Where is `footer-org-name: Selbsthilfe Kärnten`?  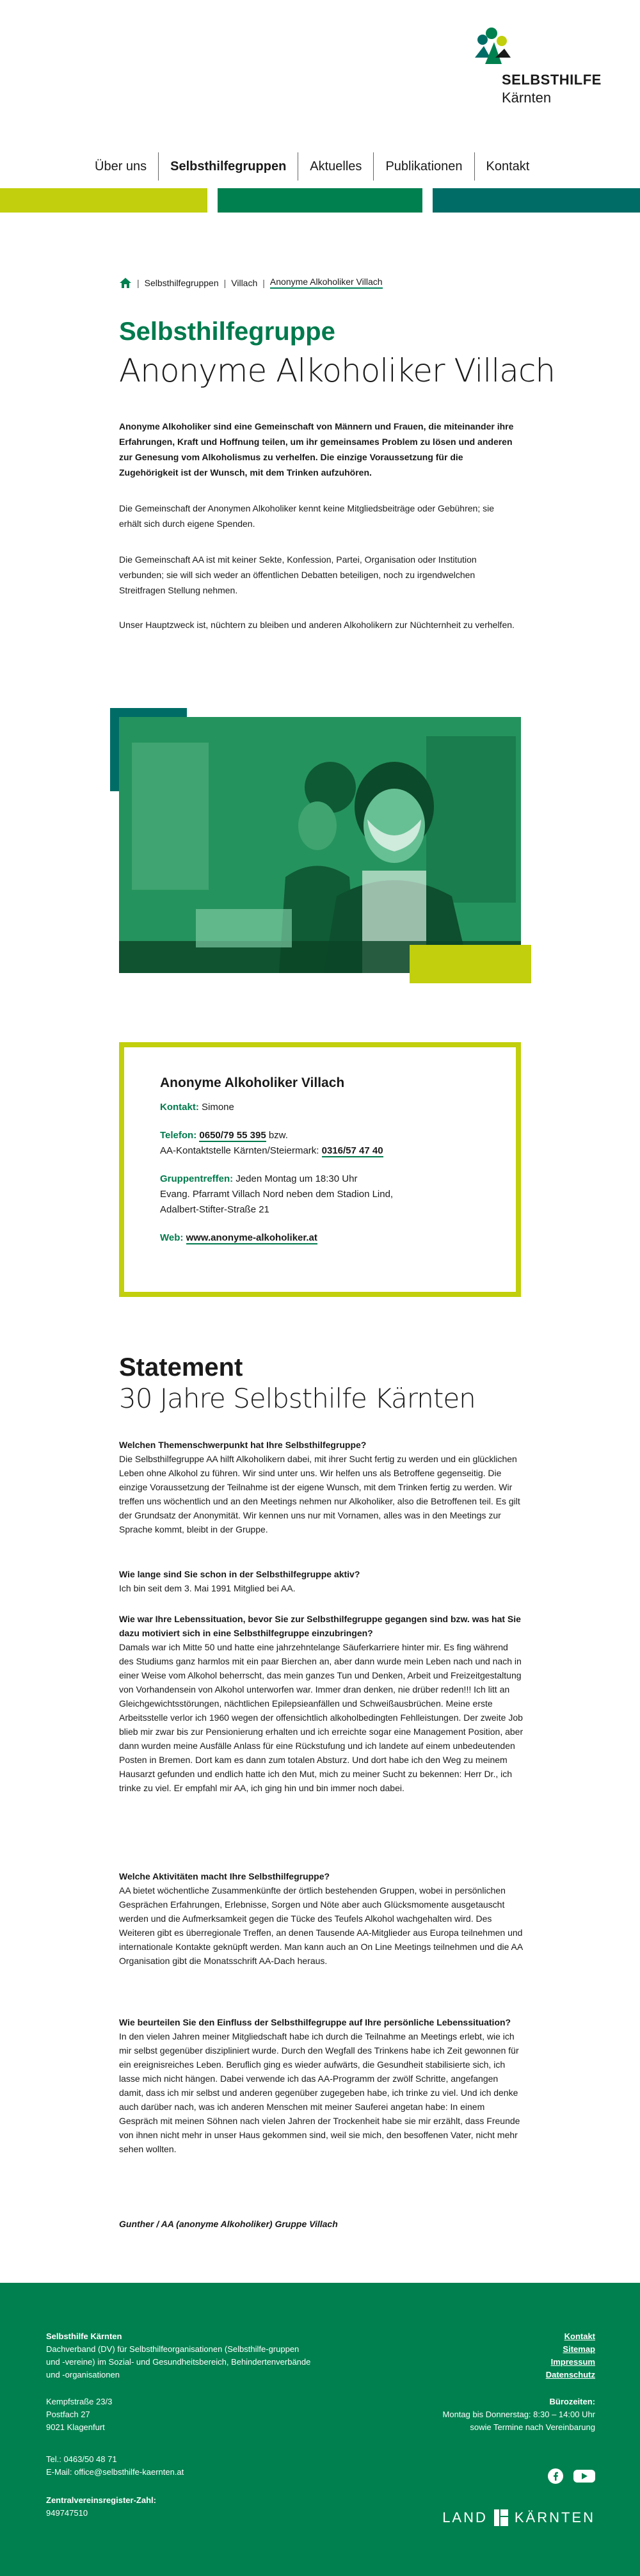 footer-org-name: Selbsthilfe Kärnten is located at coordinates (84, 2336).